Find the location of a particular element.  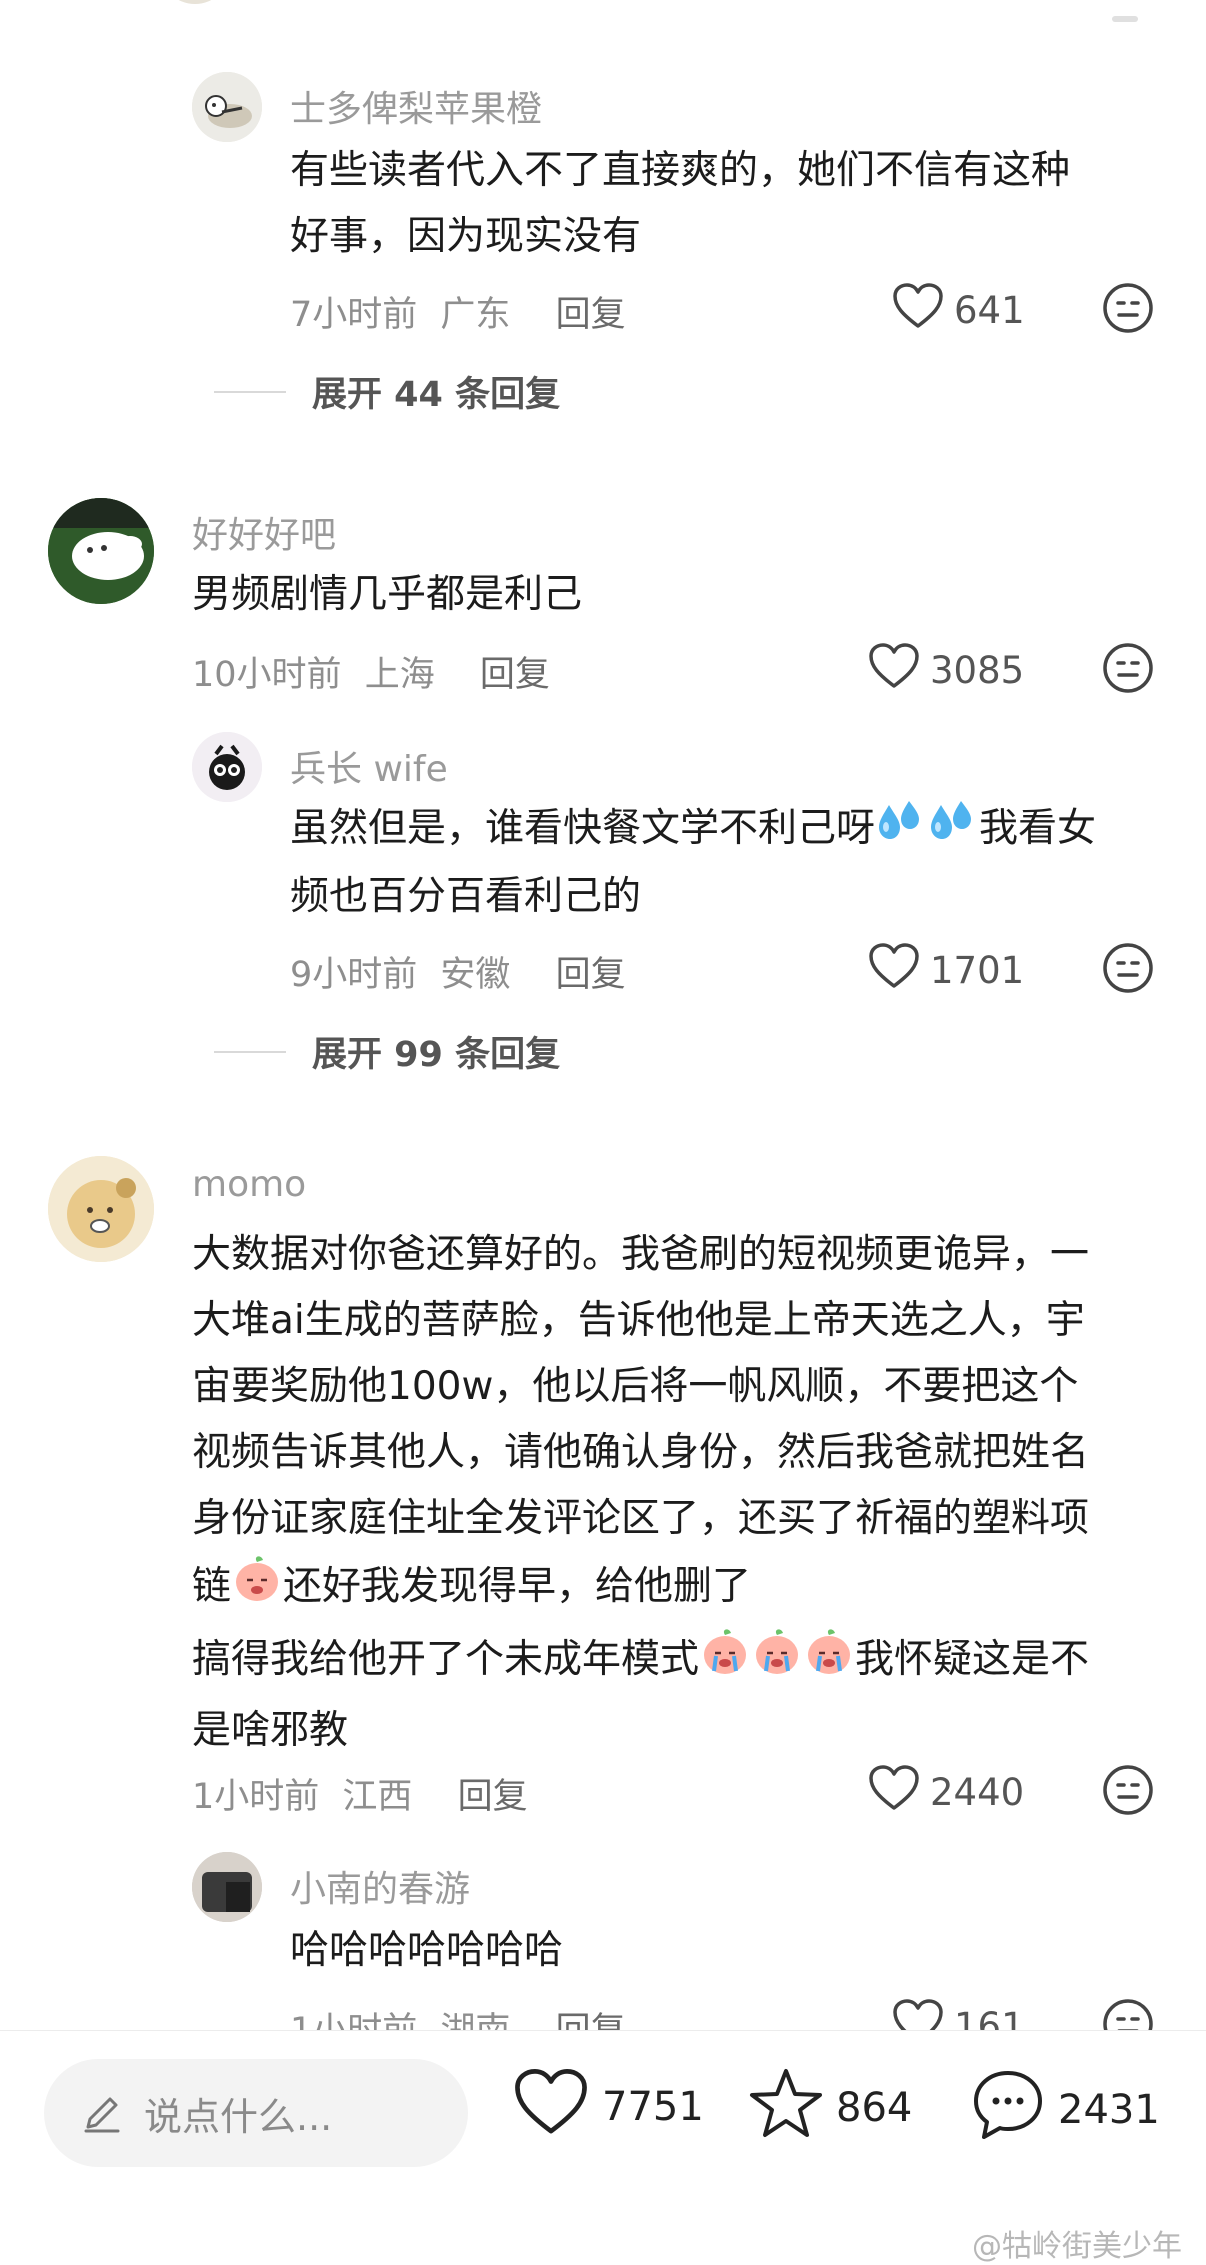

chat-bubble-icon is located at coordinates (1014, 2110).